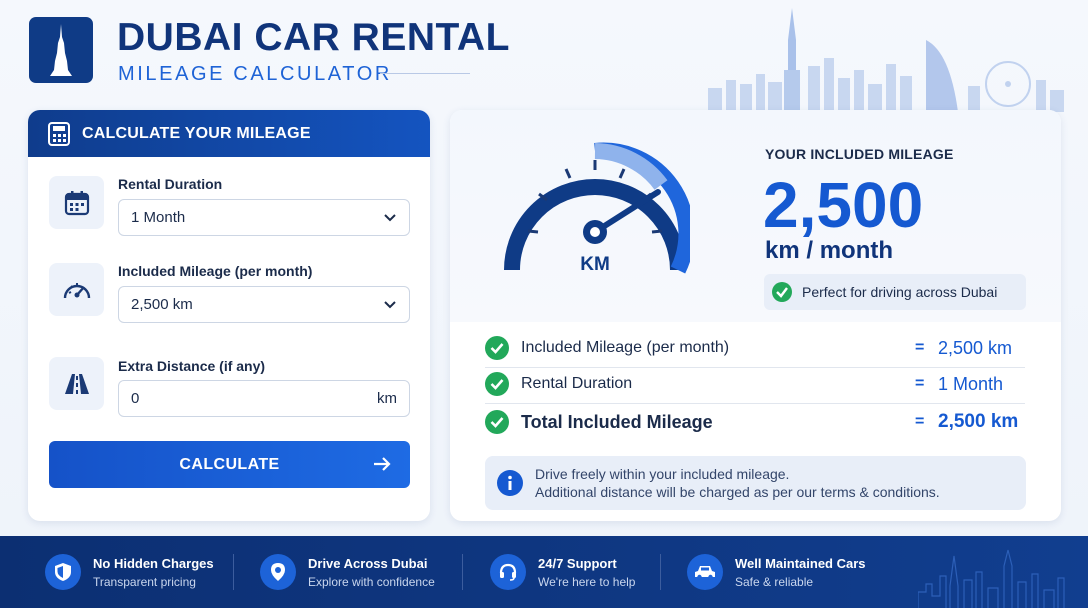 Image resolution: width=1088 pixels, height=608 pixels. I want to click on calculator-header: CALCULATE YOUR MILEAGE, so click(229, 133).